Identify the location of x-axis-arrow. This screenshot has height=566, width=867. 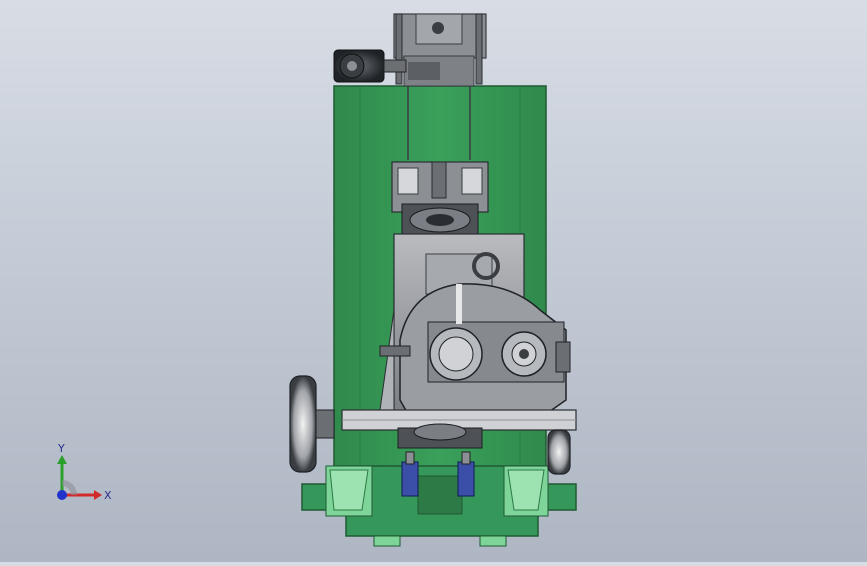
(82, 495).